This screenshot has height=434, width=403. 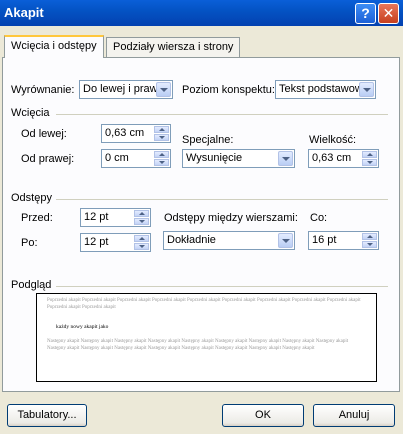 I want to click on line-spacing-at-value: 16 pt, so click(x=324, y=240).